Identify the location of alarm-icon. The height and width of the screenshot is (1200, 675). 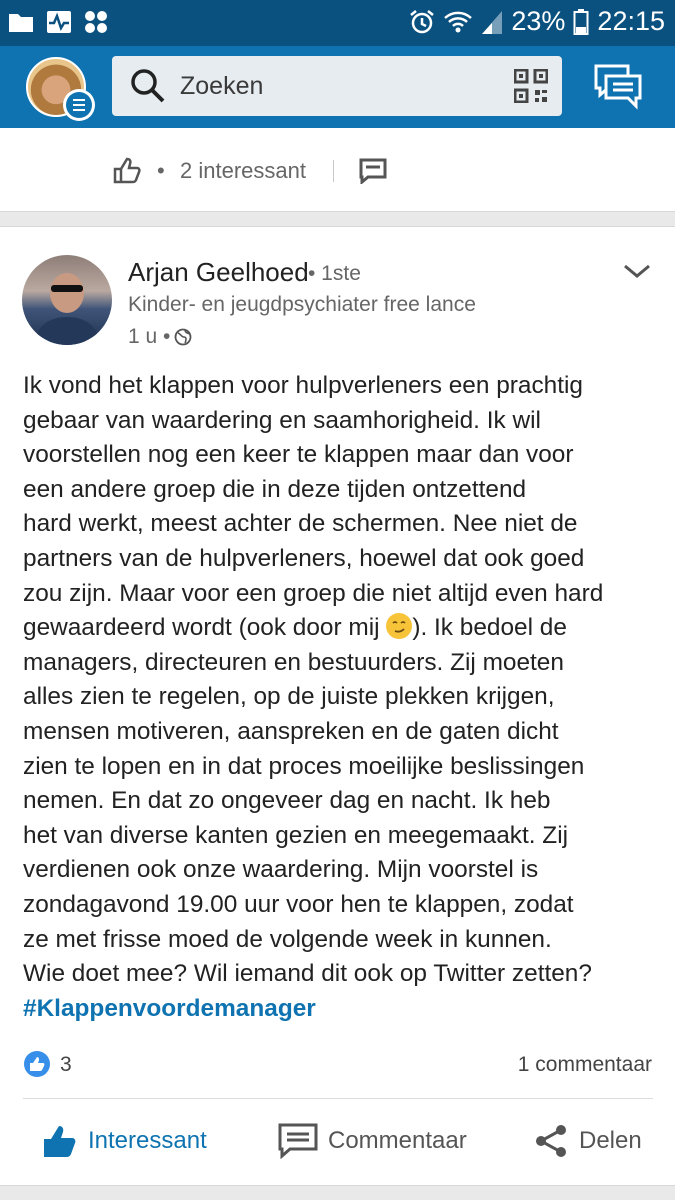
(422, 21).